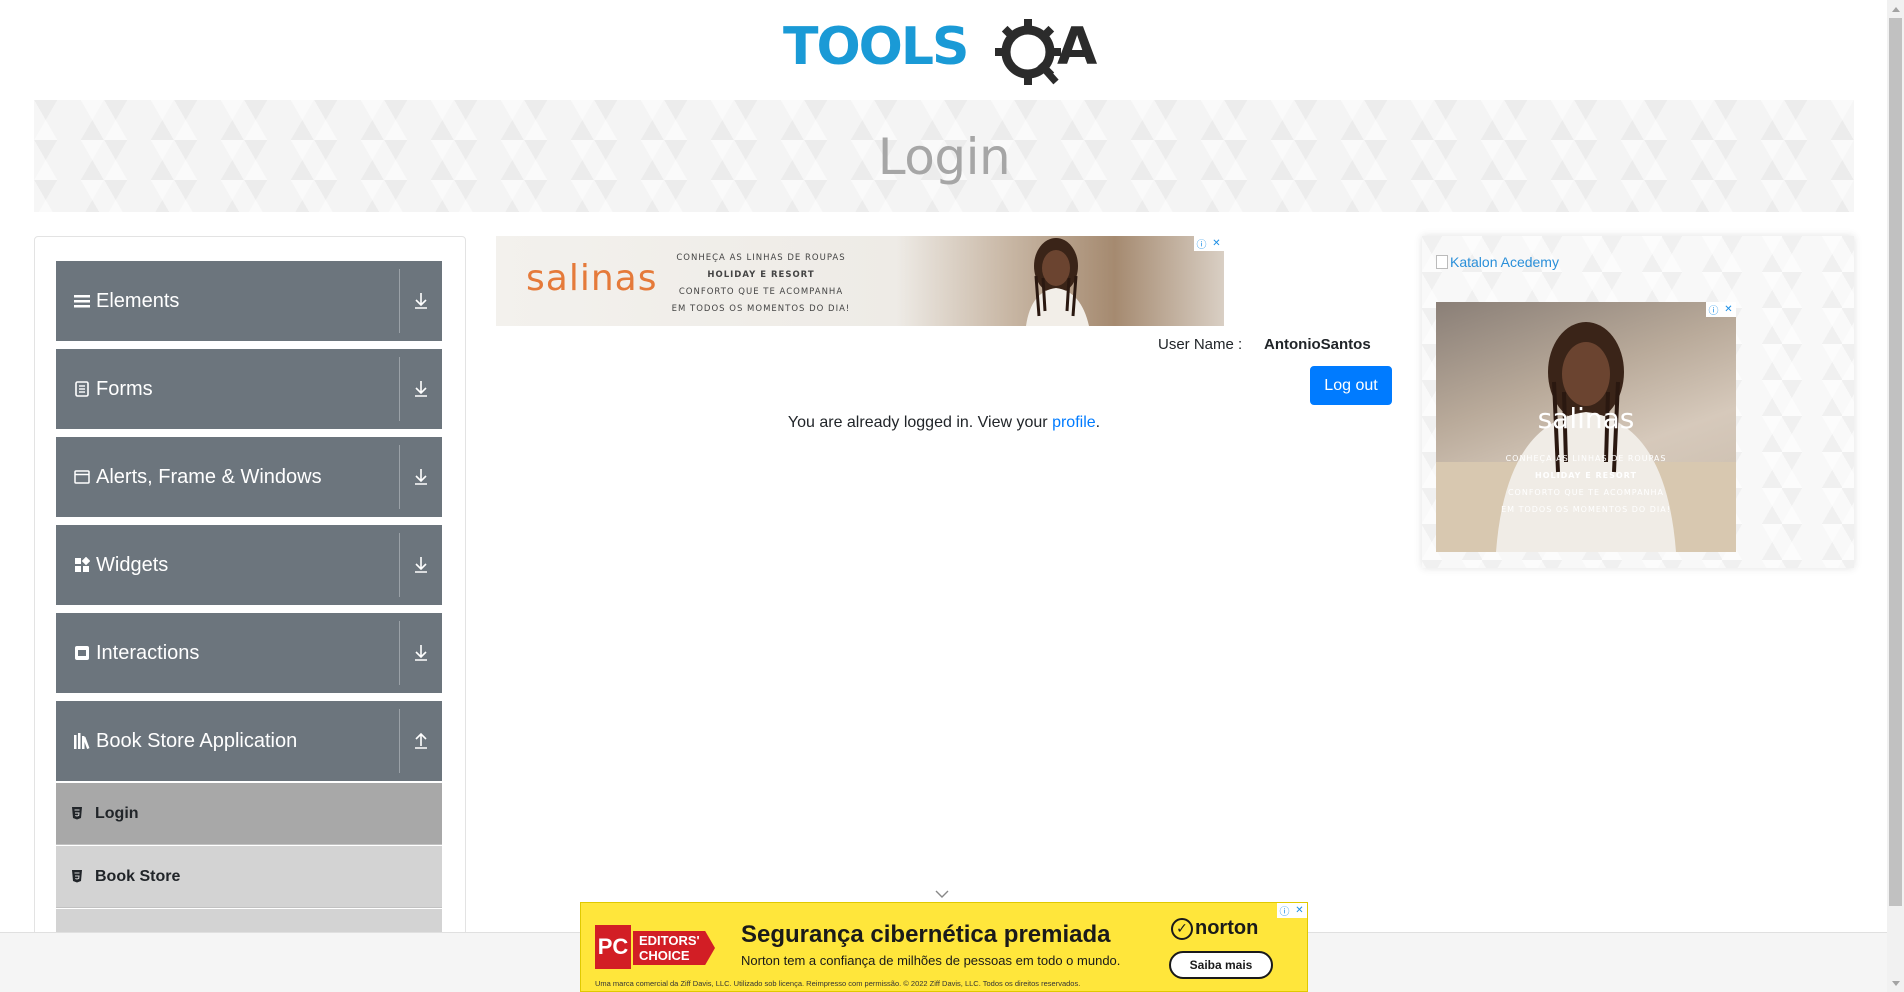  I want to click on pcmag-logo: PC, so click(613, 947).